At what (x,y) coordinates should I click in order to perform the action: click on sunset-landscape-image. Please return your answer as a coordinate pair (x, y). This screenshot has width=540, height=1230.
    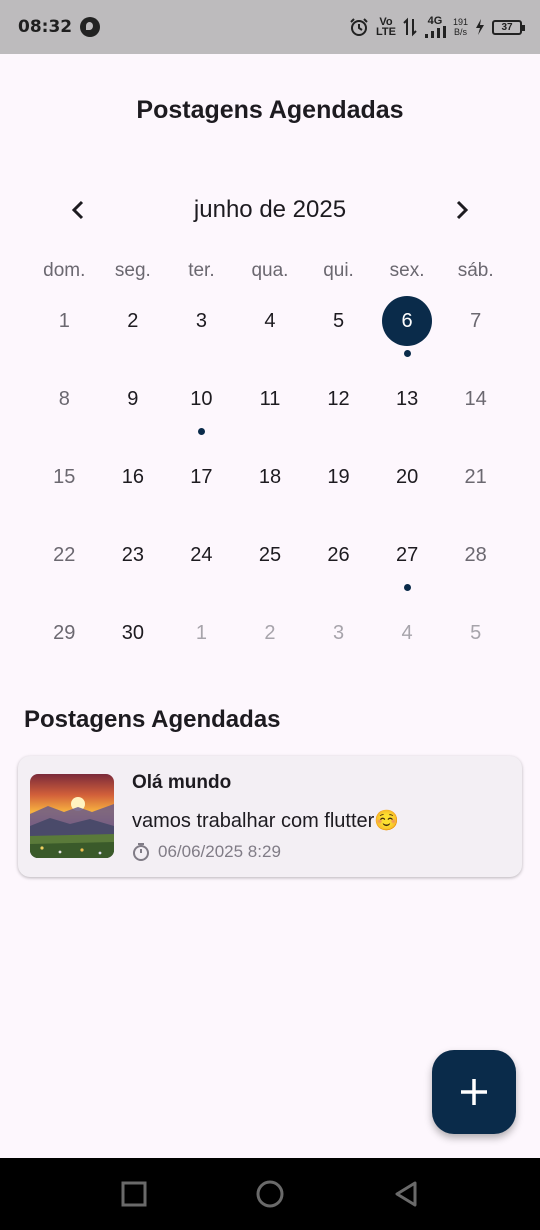
    Looking at the image, I should click on (72, 816).